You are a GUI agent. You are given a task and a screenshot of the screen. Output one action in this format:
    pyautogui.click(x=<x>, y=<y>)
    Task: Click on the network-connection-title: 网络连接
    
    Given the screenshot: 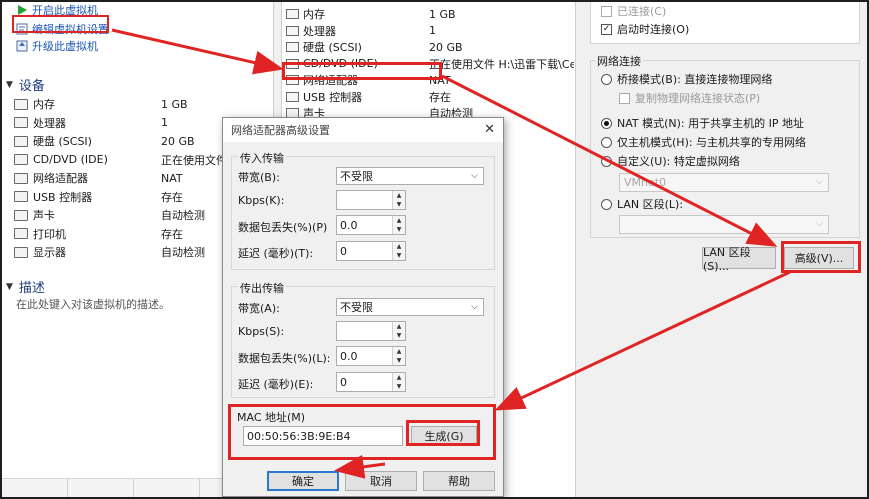 What is the action you would take?
    pyautogui.click(x=619, y=61)
    